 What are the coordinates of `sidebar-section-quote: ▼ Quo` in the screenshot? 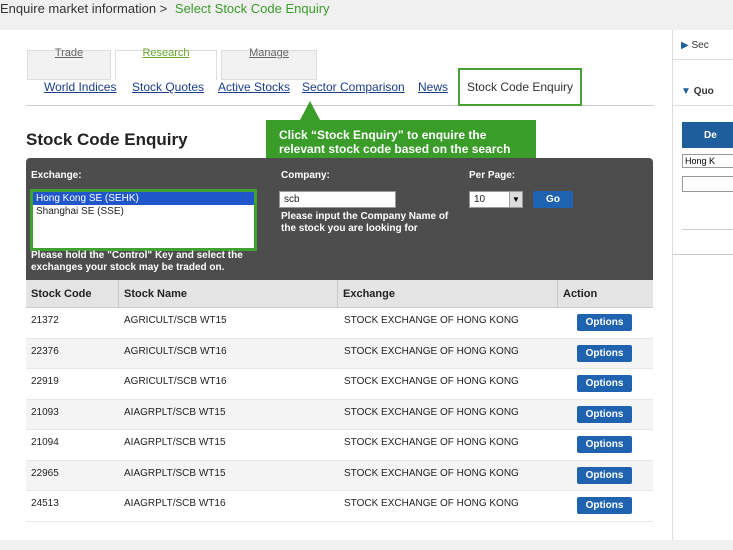 It's located at (703, 91).